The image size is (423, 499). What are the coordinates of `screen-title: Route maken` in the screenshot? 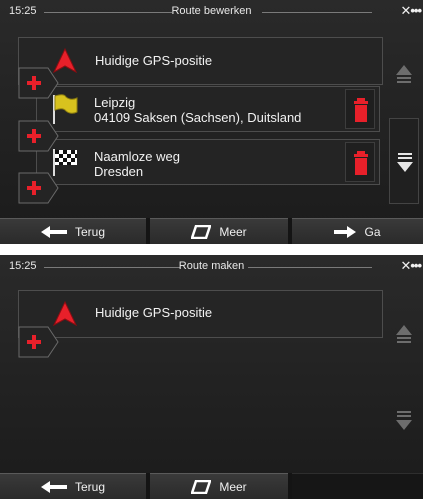 It's located at (211, 266).